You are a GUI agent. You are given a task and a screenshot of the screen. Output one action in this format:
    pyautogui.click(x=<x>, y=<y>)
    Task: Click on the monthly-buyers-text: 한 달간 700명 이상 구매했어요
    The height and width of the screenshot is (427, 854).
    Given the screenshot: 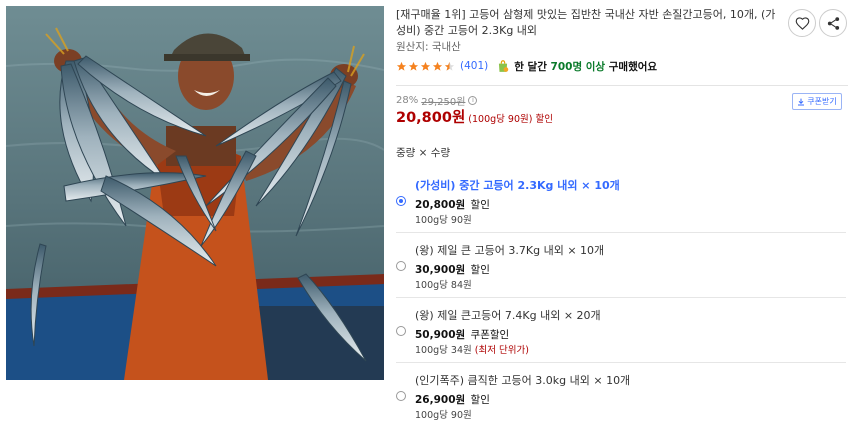 What is the action you would take?
    pyautogui.click(x=586, y=66)
    